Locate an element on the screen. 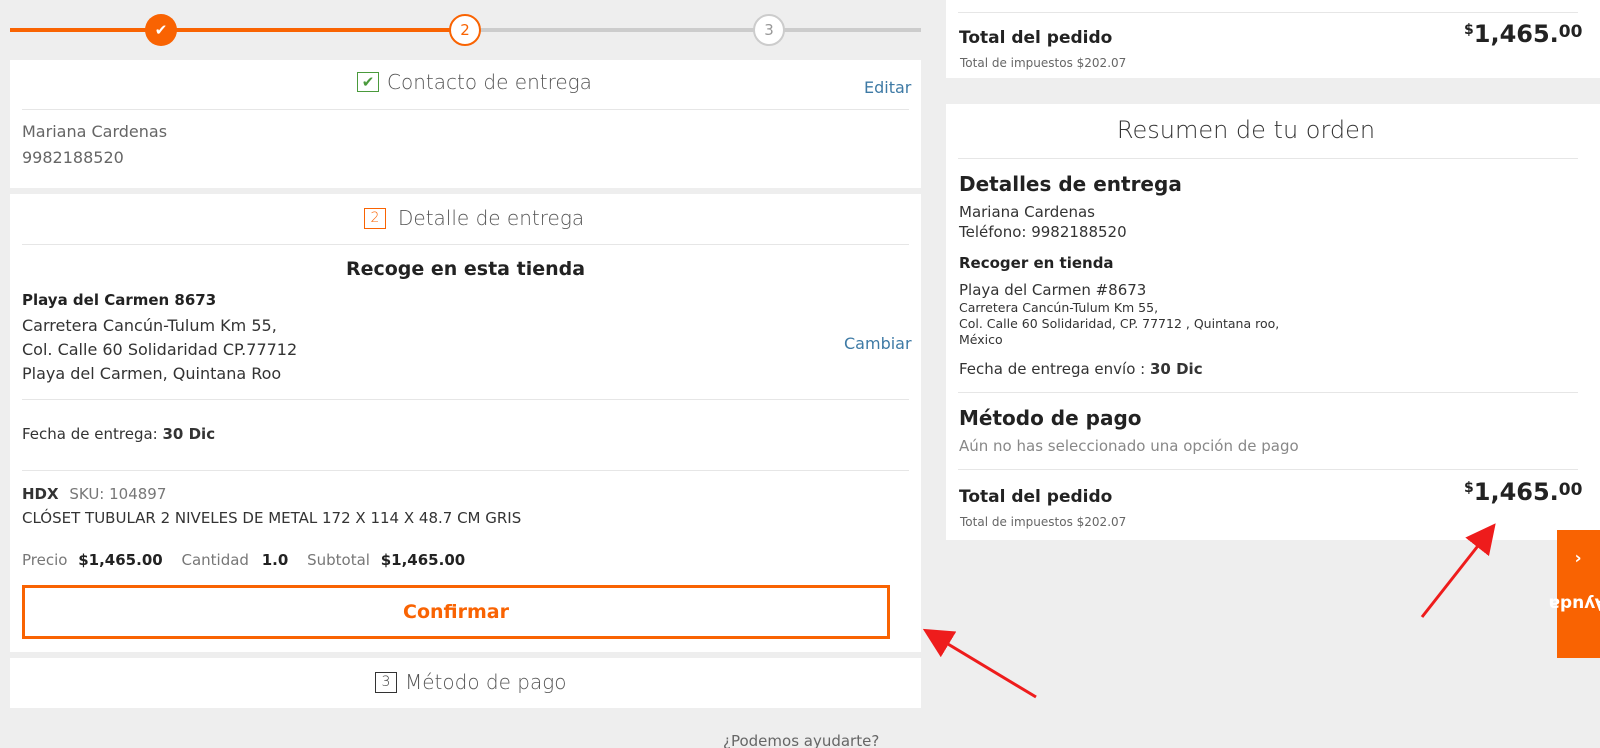 This screenshot has height=748, width=1600. step-3-indicator: 3 is located at coordinates (769, 30).